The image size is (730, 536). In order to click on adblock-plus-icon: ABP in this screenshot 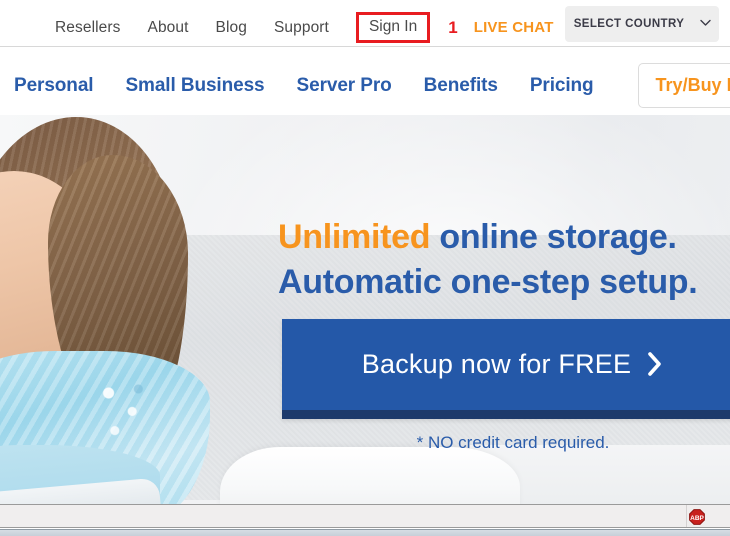, I will do `click(697, 517)`.